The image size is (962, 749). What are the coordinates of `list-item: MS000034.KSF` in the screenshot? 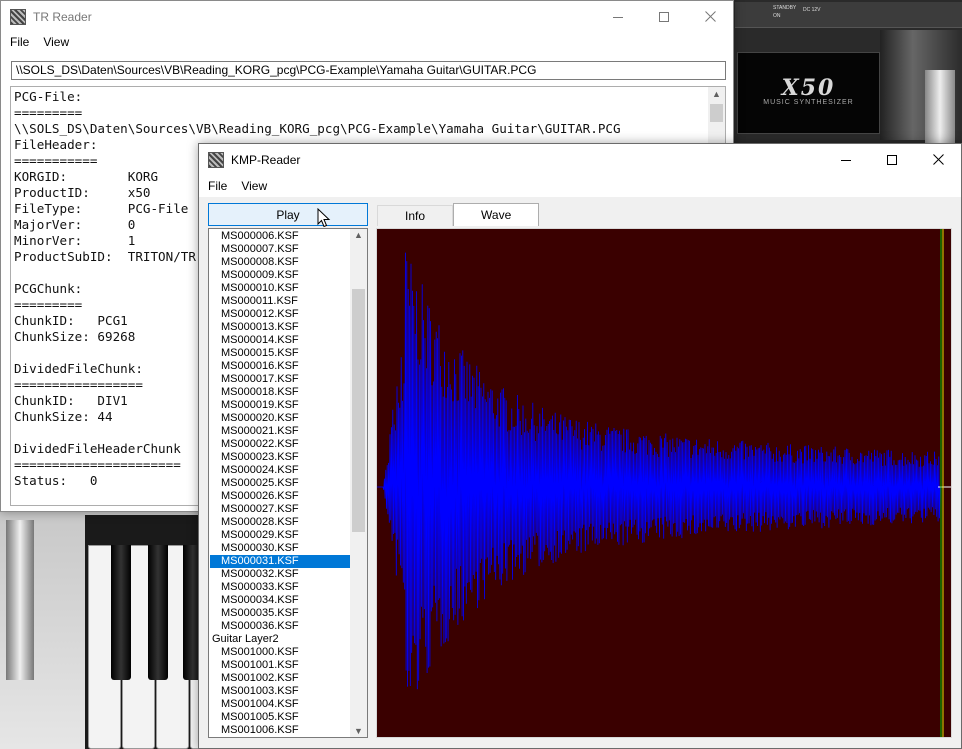 It's located at (280, 600).